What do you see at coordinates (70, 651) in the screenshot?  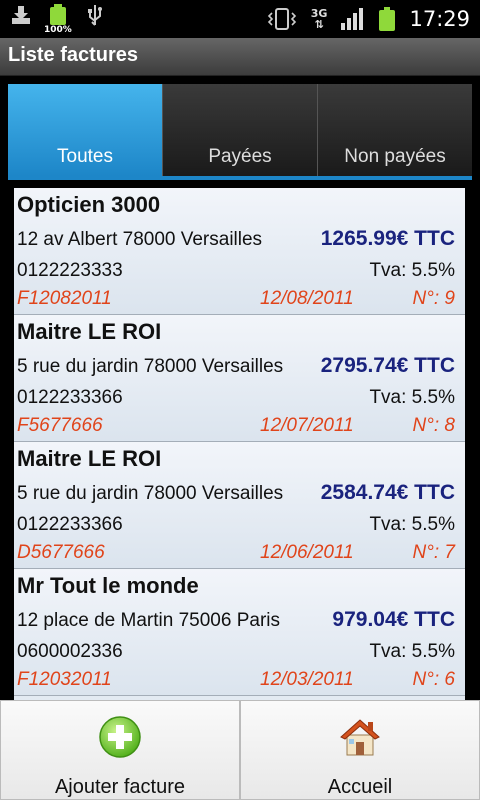 I see `invoice-phone: 0600002336` at bounding box center [70, 651].